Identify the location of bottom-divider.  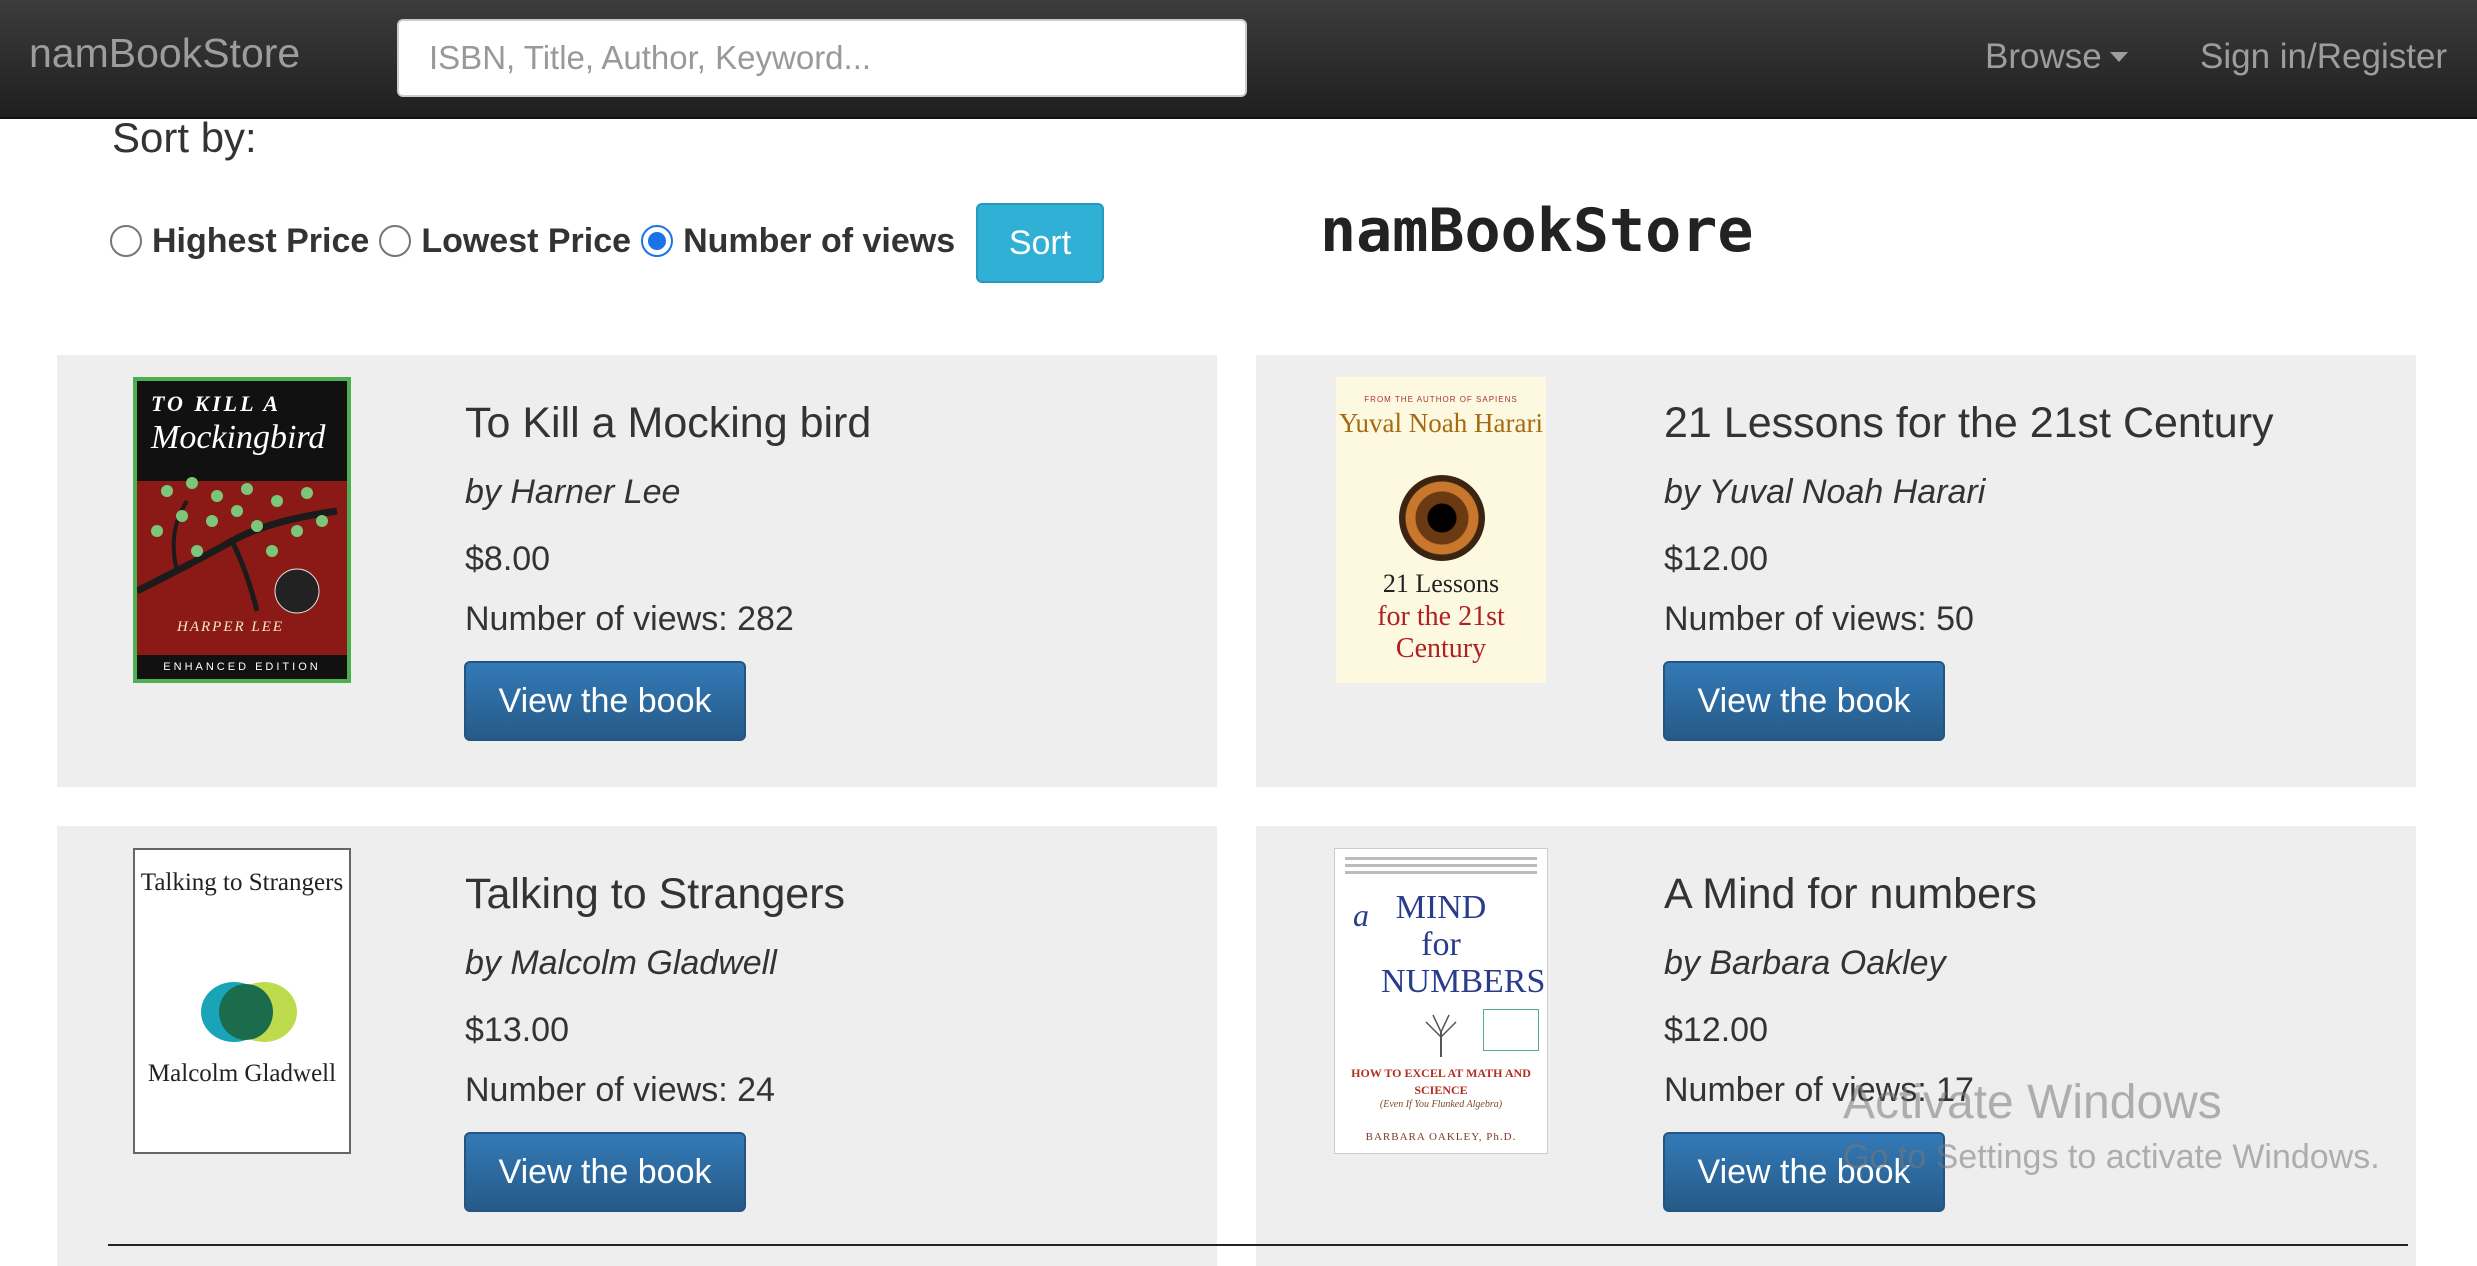
(1258, 1245).